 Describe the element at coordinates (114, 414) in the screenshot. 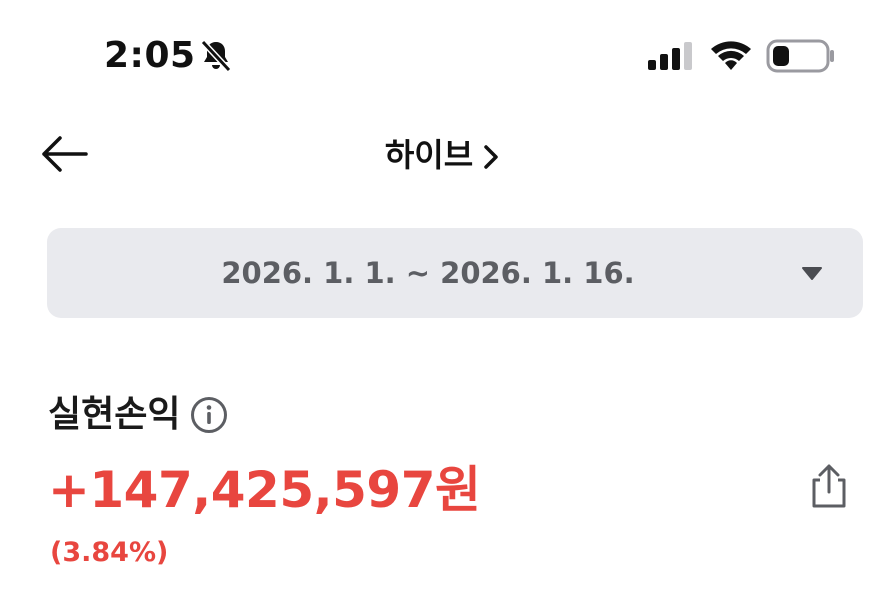

I see `realized-profit-label: 실현손익` at that location.